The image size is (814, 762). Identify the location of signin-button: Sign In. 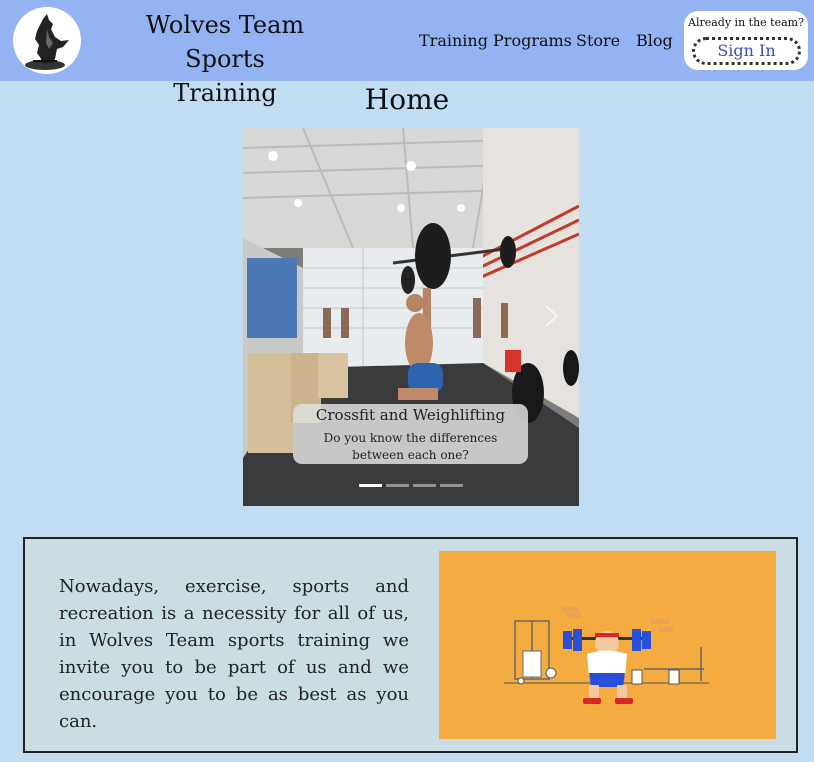
(746, 51).